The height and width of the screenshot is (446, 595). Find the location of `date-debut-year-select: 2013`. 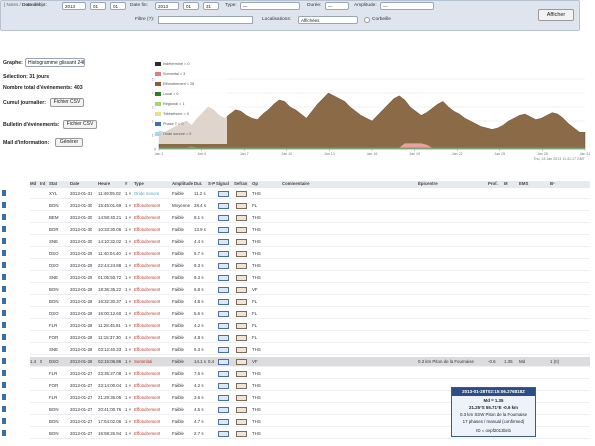

date-debut-year-select: 2013 is located at coordinates (74, 6).